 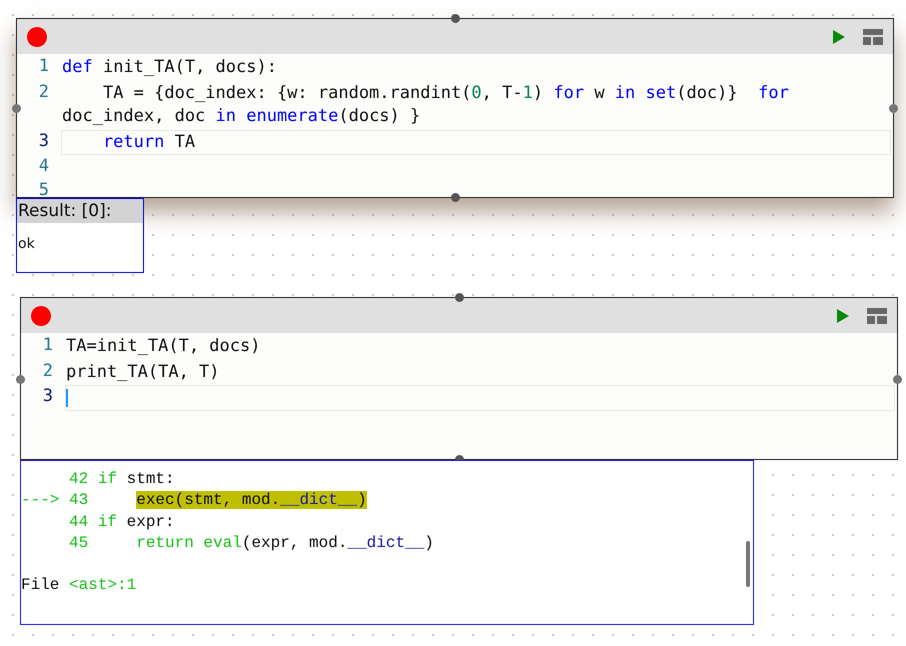 What do you see at coordinates (79, 585) in the screenshot?
I see `traceback-line: File <ast>:1` at bounding box center [79, 585].